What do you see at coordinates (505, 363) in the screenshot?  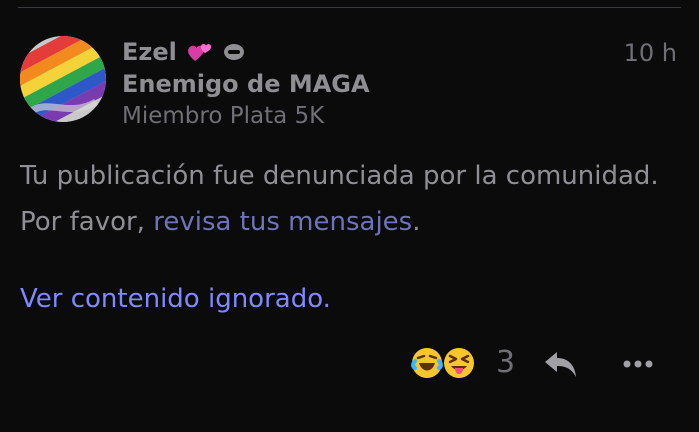 I see `reaction-count: 3` at bounding box center [505, 363].